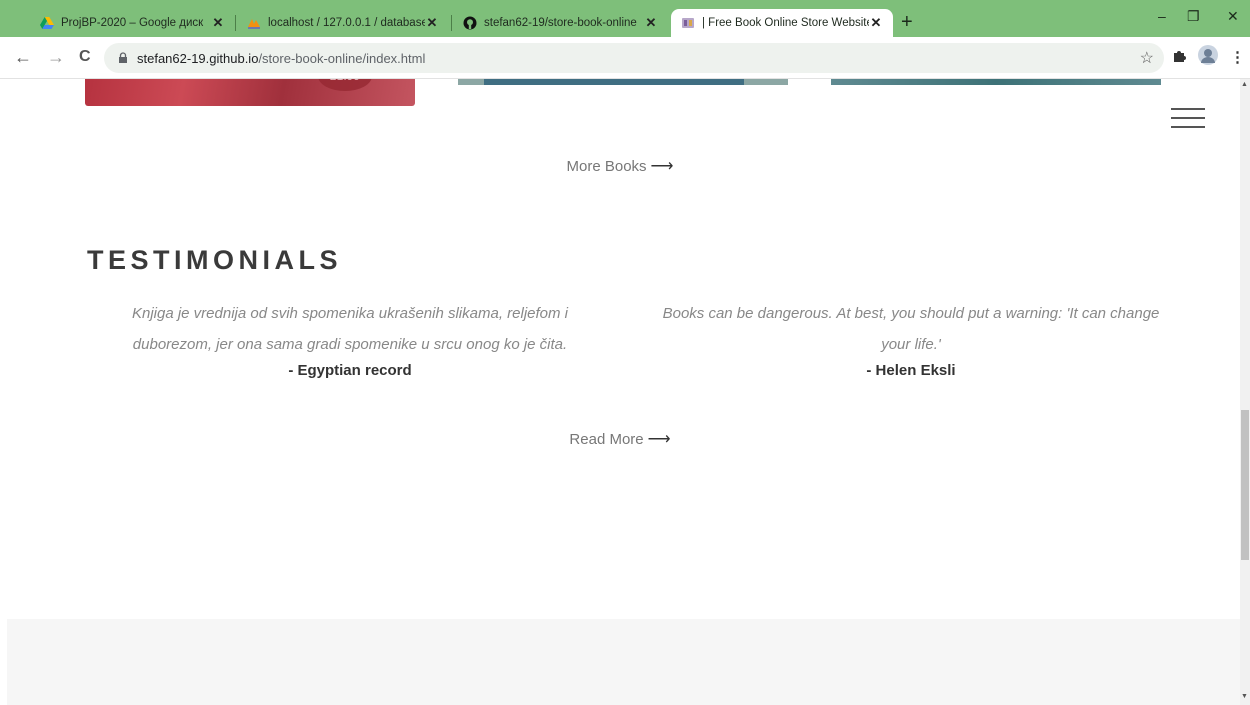 This screenshot has height=705, width=1250. I want to click on tab-google-drive: ProjBP-2020 – Google диск ✕, so click(132, 23).